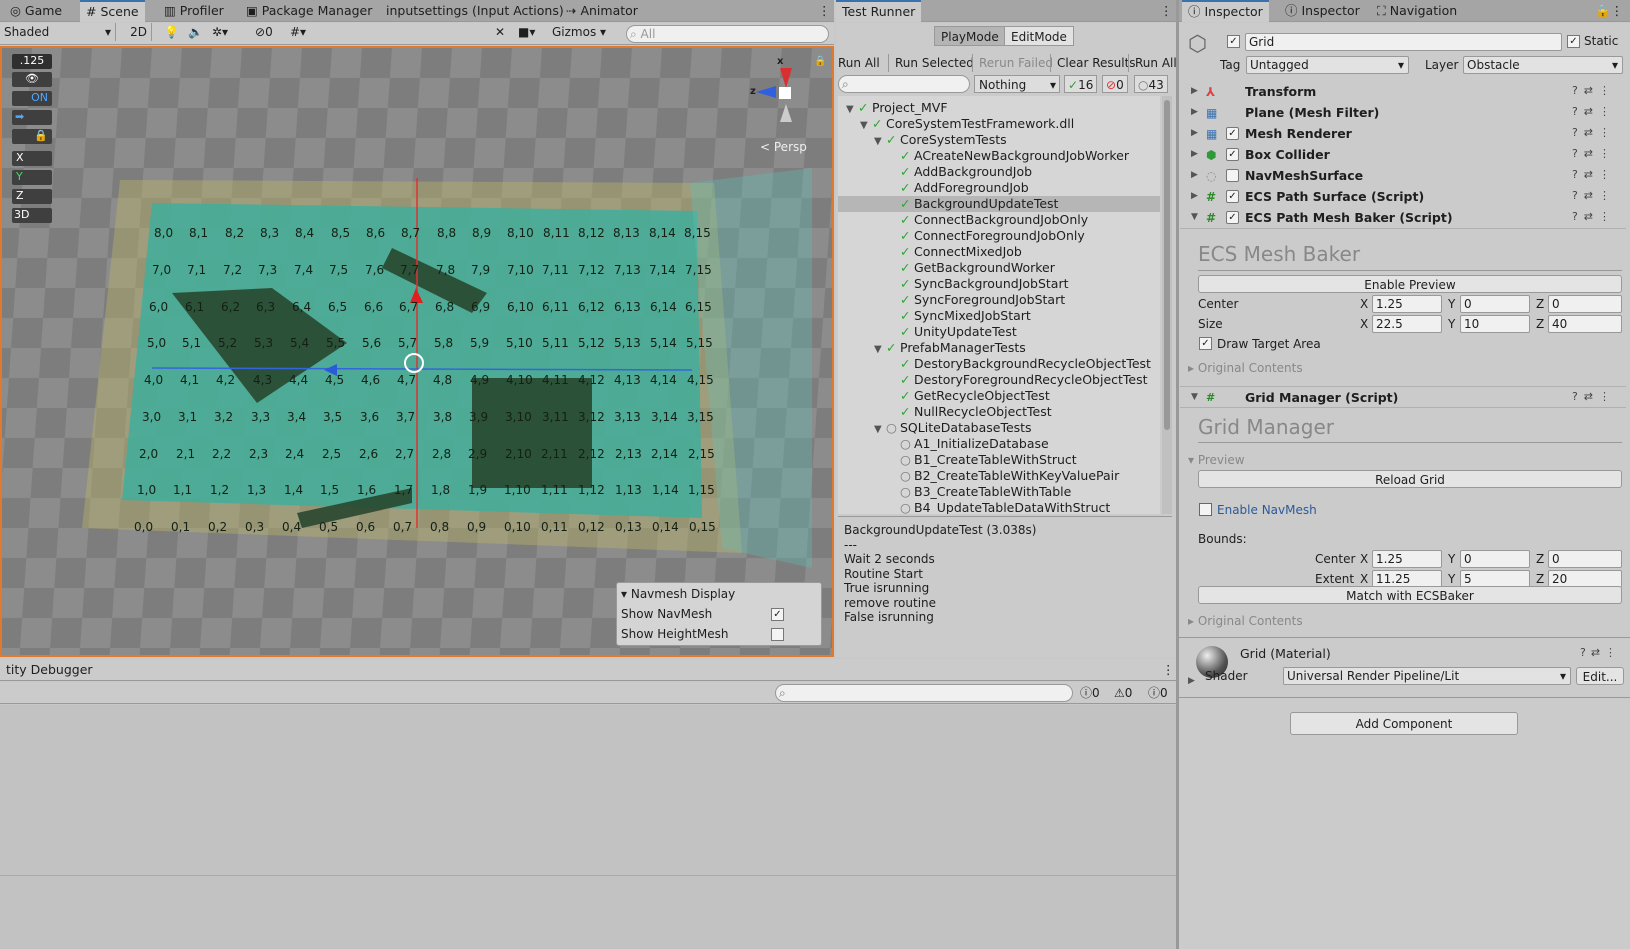  I want to click on axis-y-toggle: Y, so click(32, 177).